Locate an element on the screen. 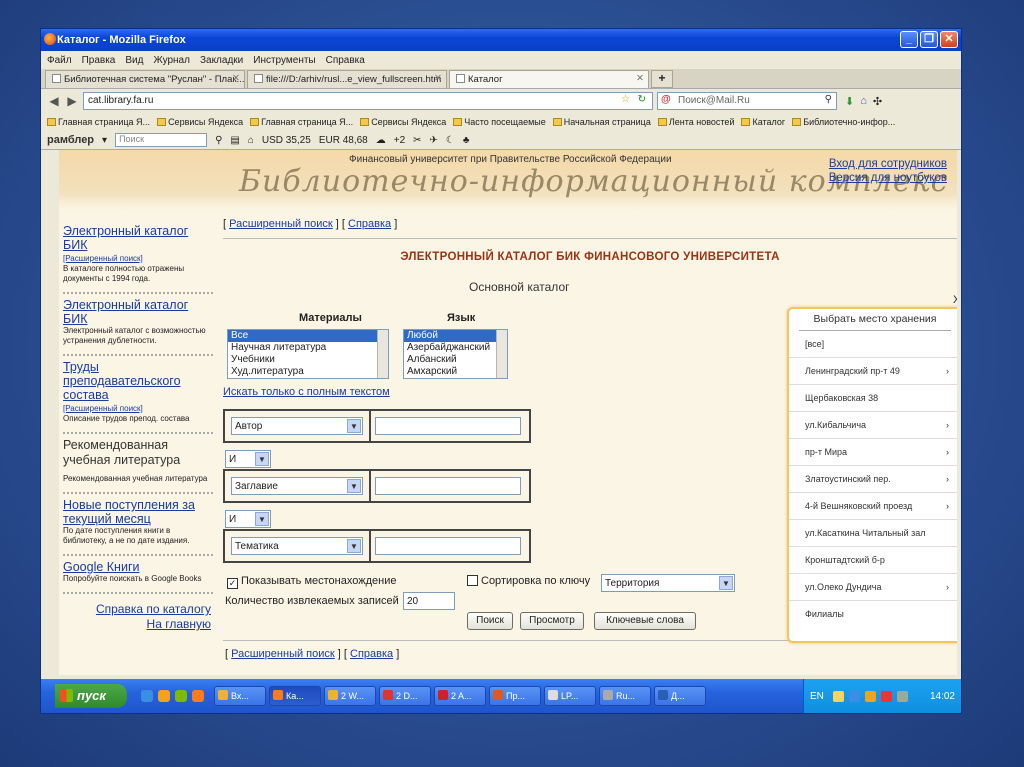 The height and width of the screenshot is (767, 1024). operator-select-1: И ▼ is located at coordinates (248, 459).